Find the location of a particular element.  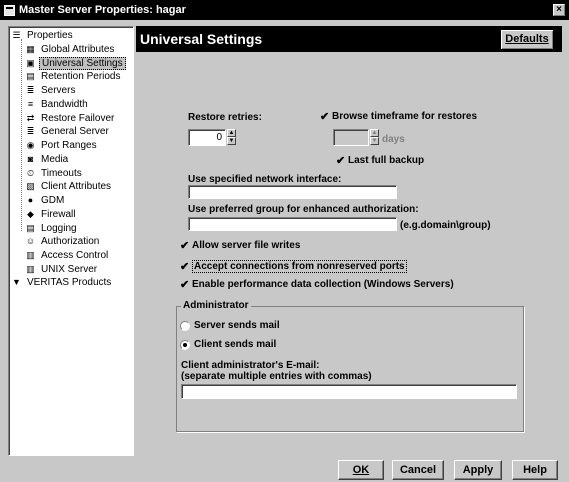

apply-button: Apply is located at coordinates (478, 470).